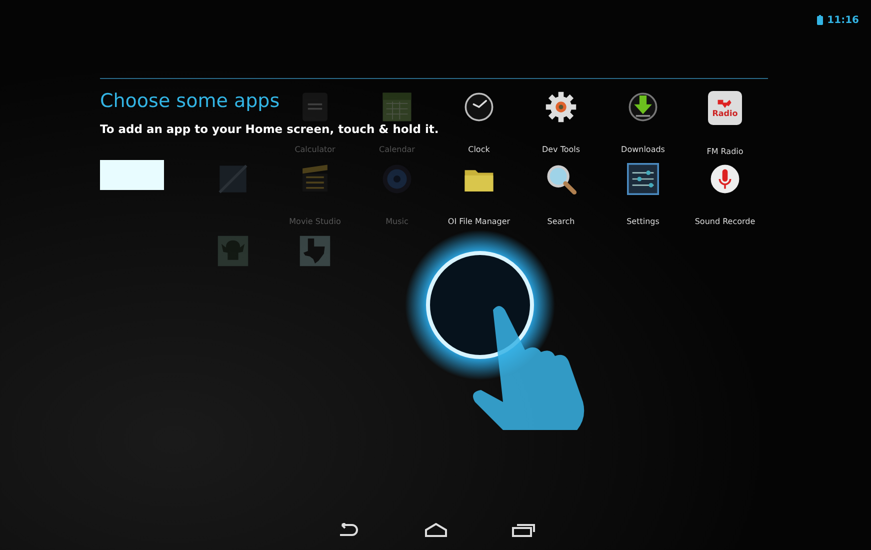 The image size is (871, 550). Describe the element at coordinates (725, 151) in the screenshot. I see `app-label: FM Radio` at that location.